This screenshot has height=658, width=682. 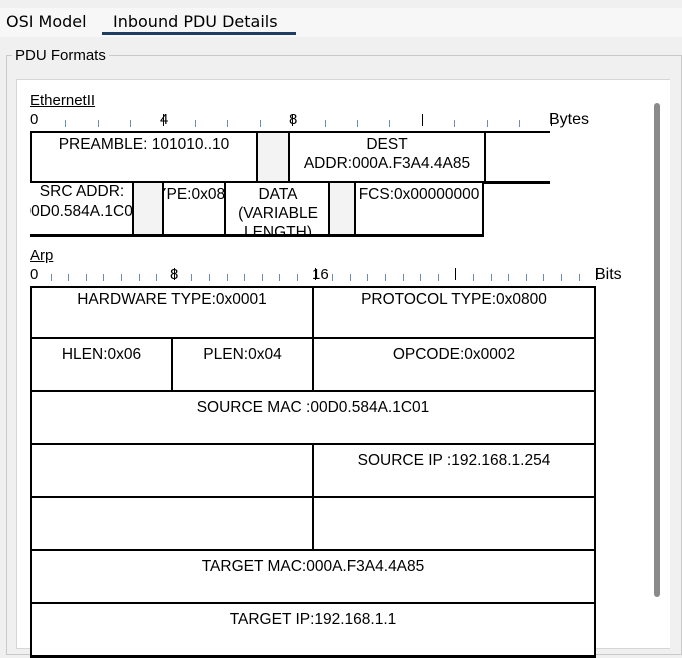 I want to click on dest-addr-label: DEST ADDR:000A.F3A4.4A85, so click(x=387, y=154).